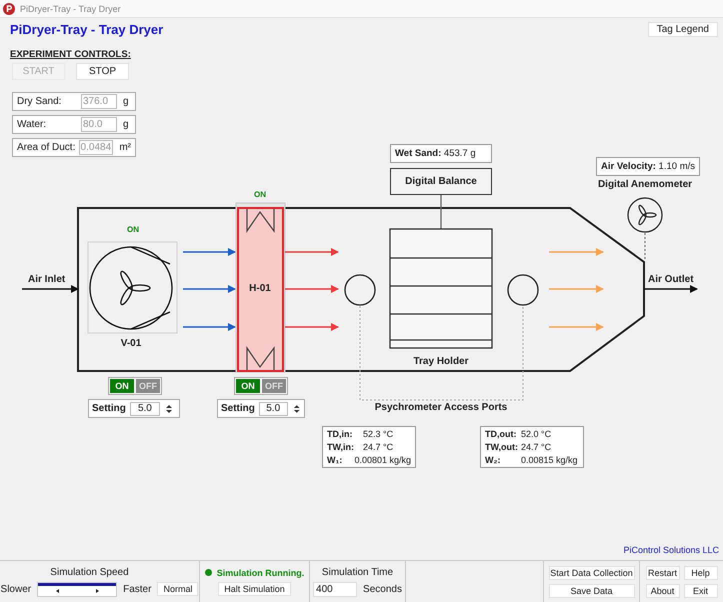  Describe the element at coordinates (254, 589) in the screenshot. I see `halt-simulation-button: Halt Simulation` at that location.